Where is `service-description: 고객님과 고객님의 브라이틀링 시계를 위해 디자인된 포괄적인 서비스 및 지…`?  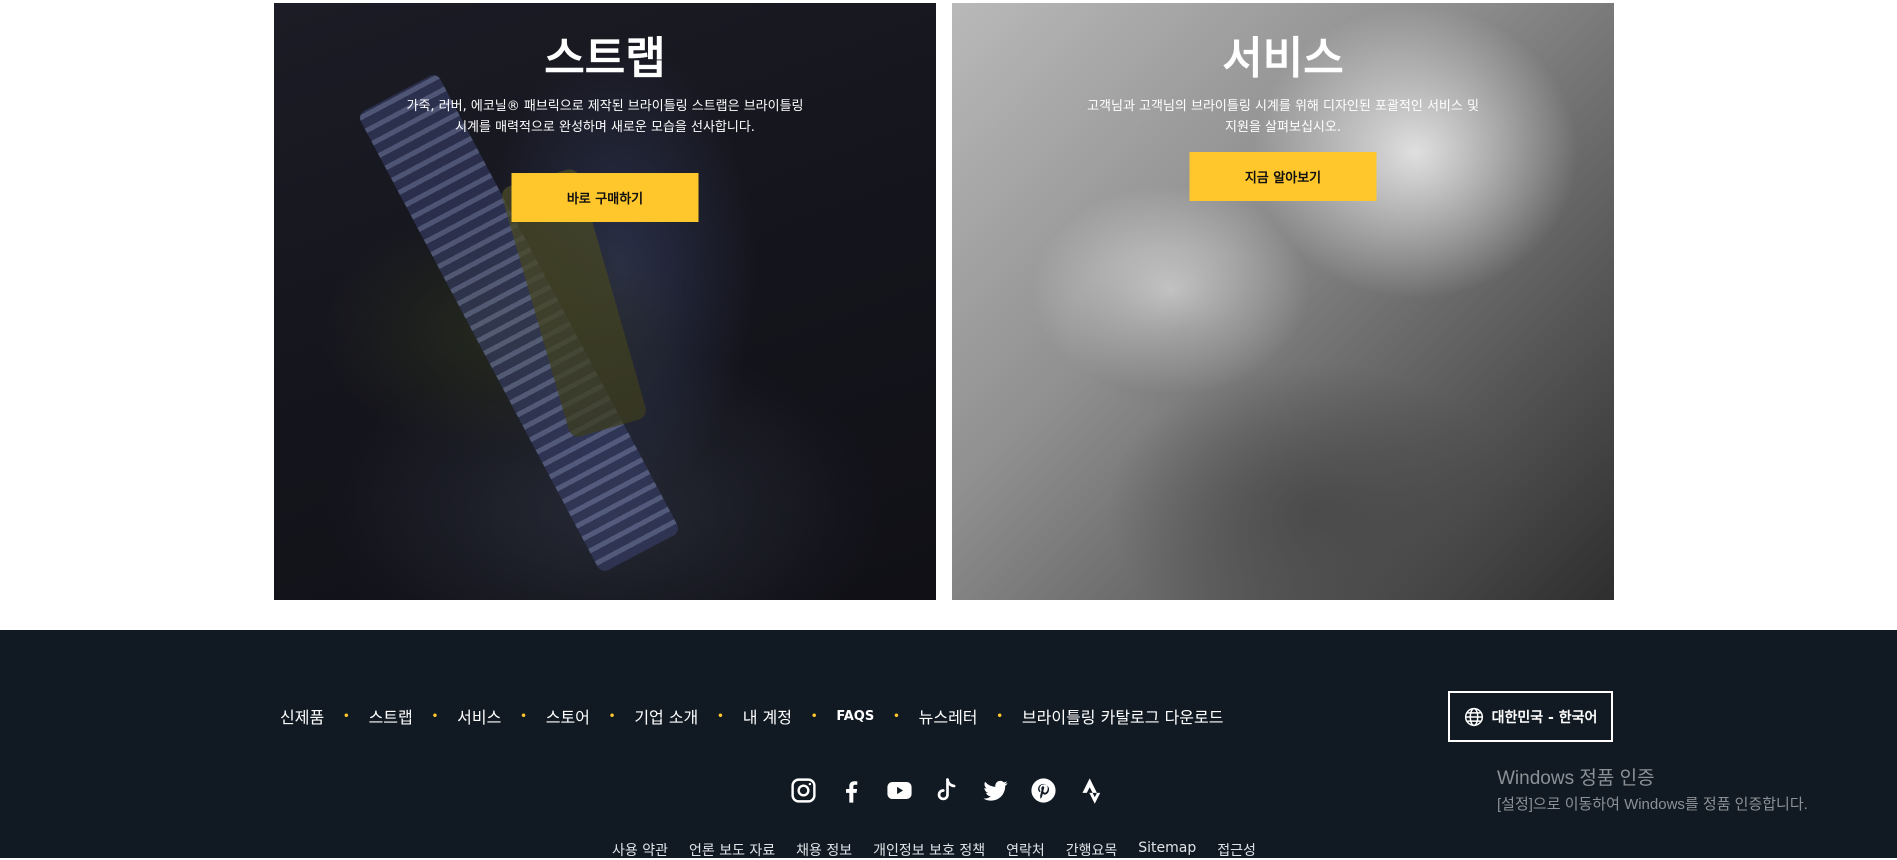 service-description: 고객님과 고객님의 브라이틀링 시계를 위해 디자인된 포괄적인 서비스 및 지… is located at coordinates (1283, 117).